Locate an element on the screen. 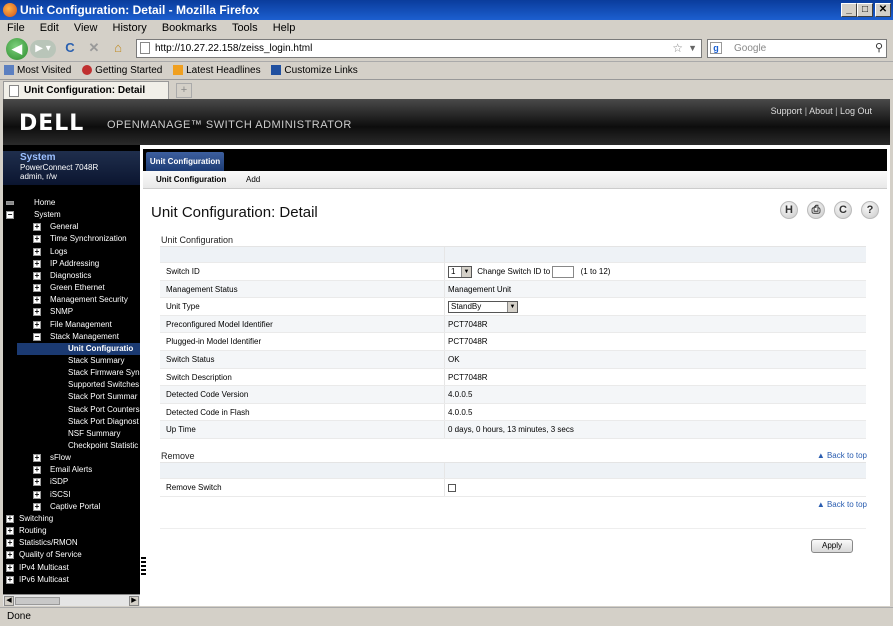  tree-item: + IP Addressing is located at coordinates (71, 264).